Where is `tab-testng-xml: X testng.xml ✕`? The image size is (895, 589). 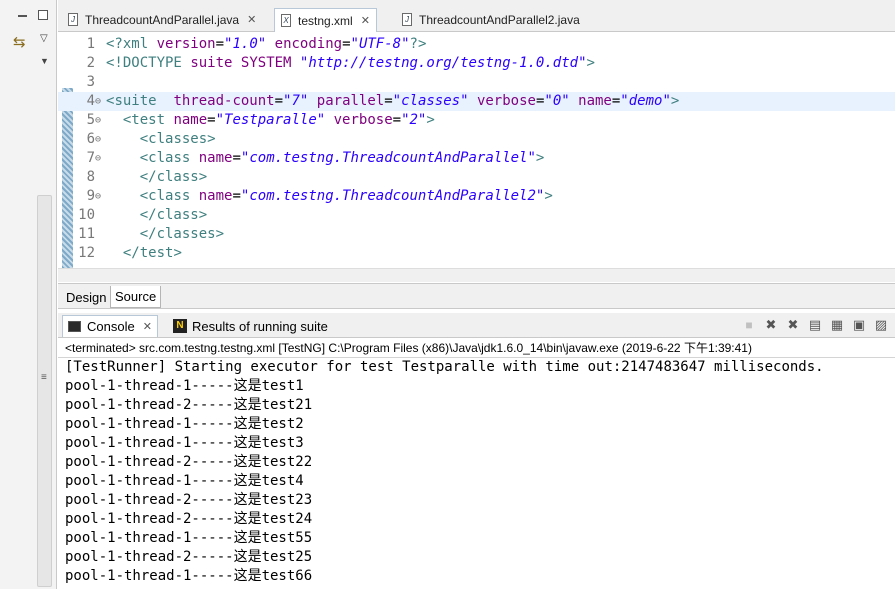 tab-testng-xml: X testng.xml ✕ is located at coordinates (325, 20).